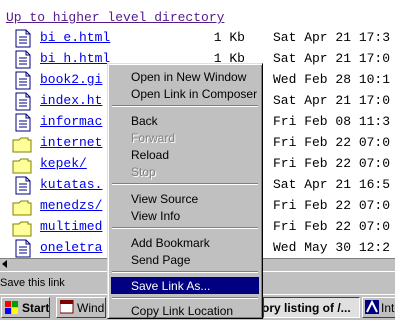 This screenshot has height=320, width=395. I want to click on file-date: Wed May 30 12:2, so click(332, 247).